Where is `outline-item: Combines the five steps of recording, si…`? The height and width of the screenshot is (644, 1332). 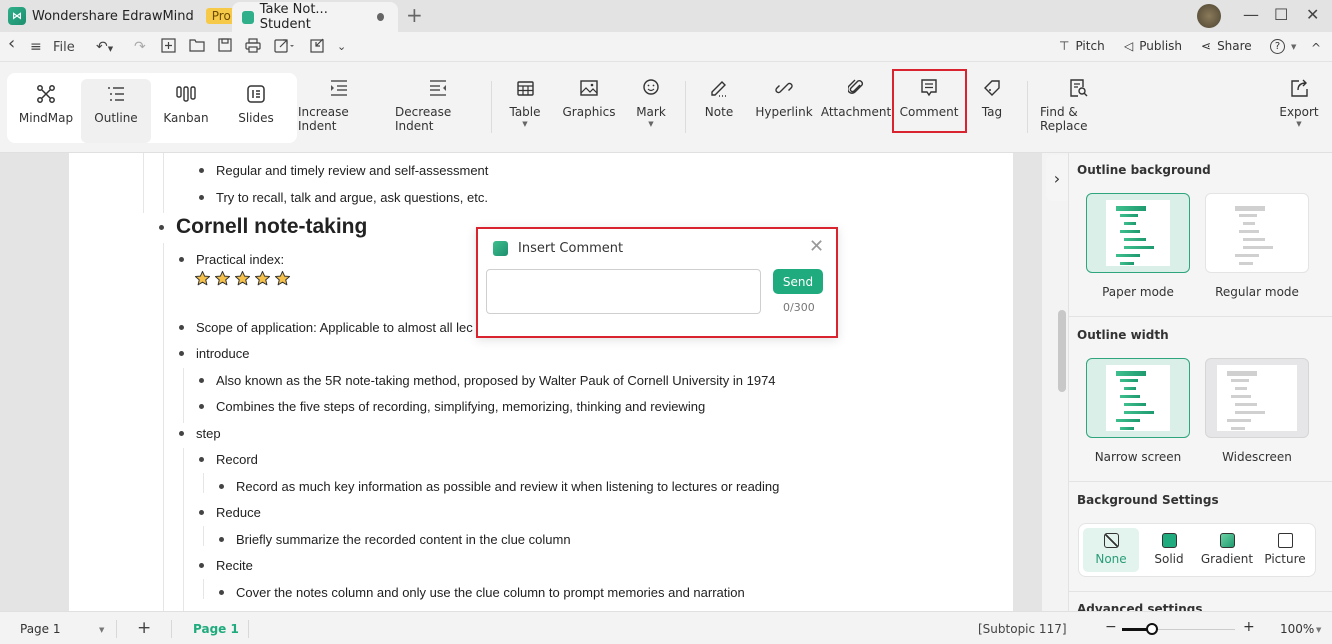
outline-item: Combines the five steps of recording, si… is located at coordinates (452, 406).